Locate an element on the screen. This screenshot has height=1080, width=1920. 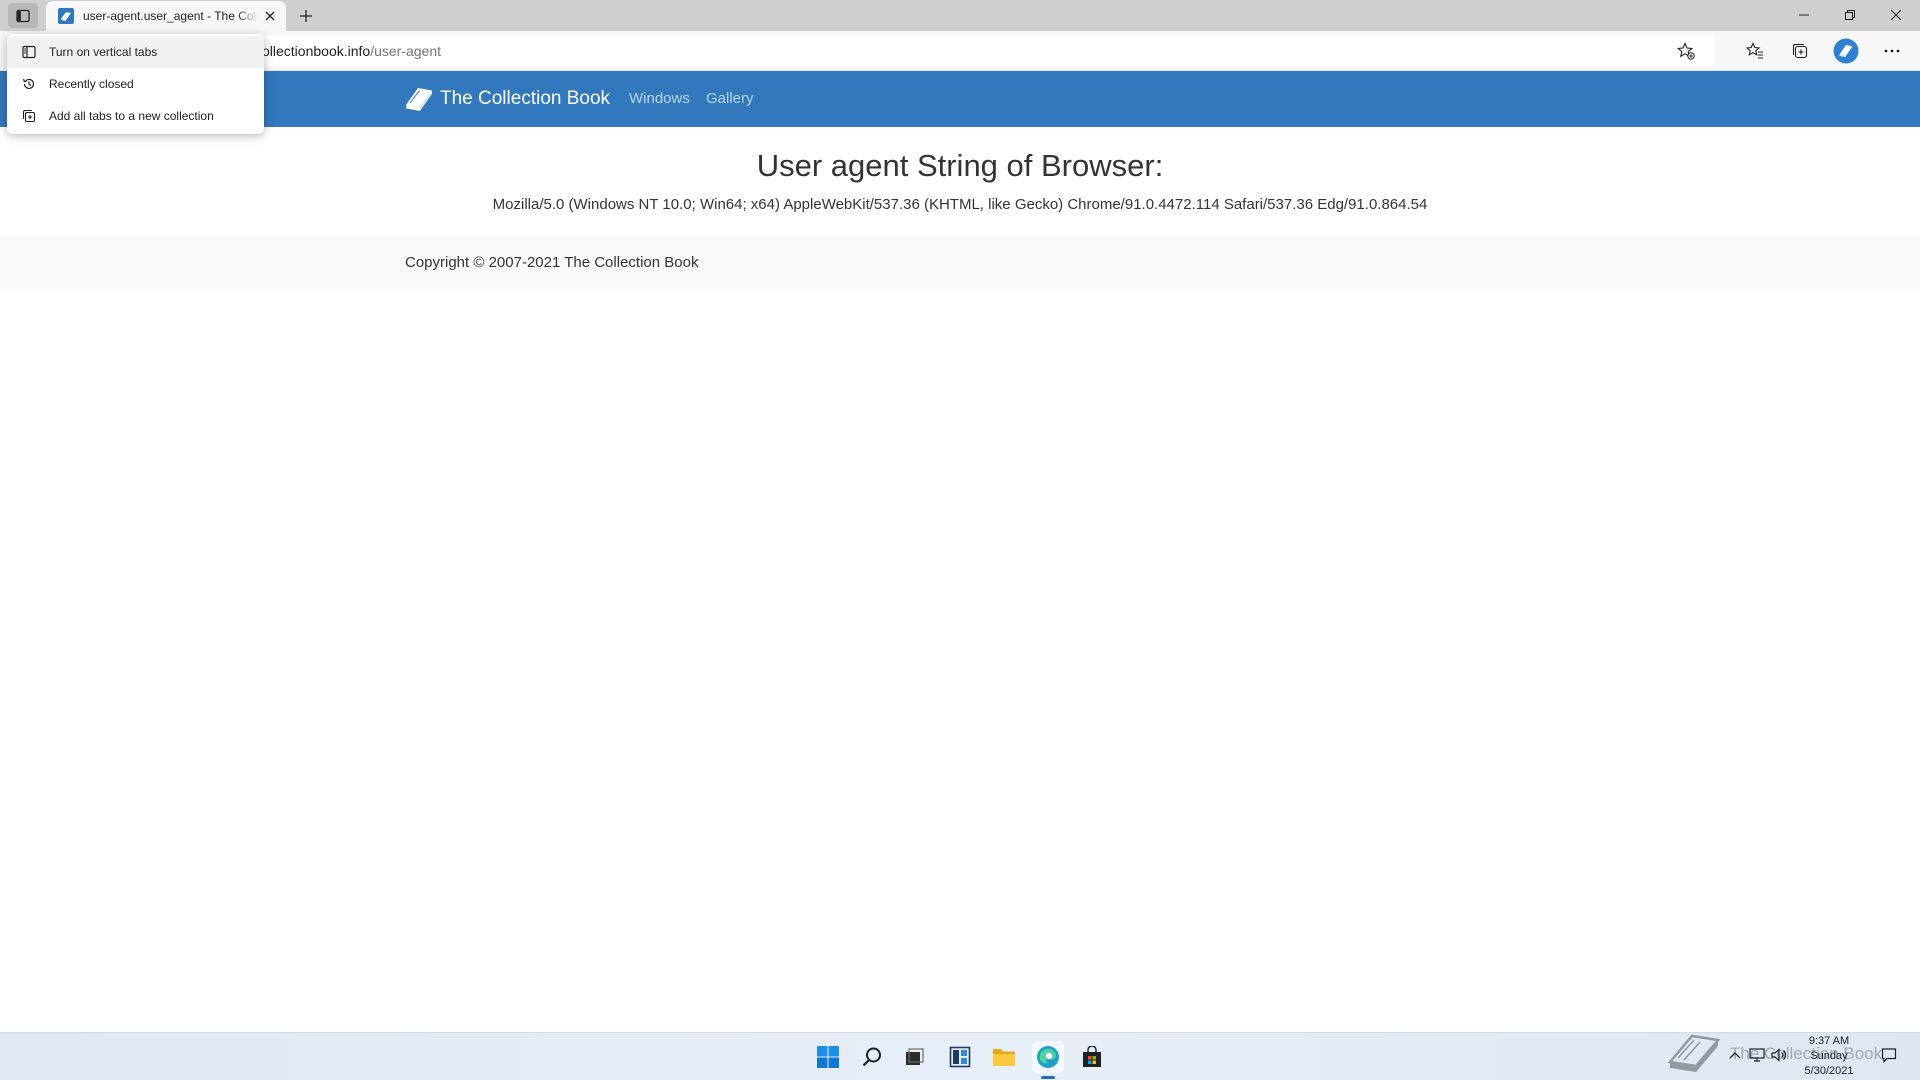
notifications-button is located at coordinates (1889, 1055).